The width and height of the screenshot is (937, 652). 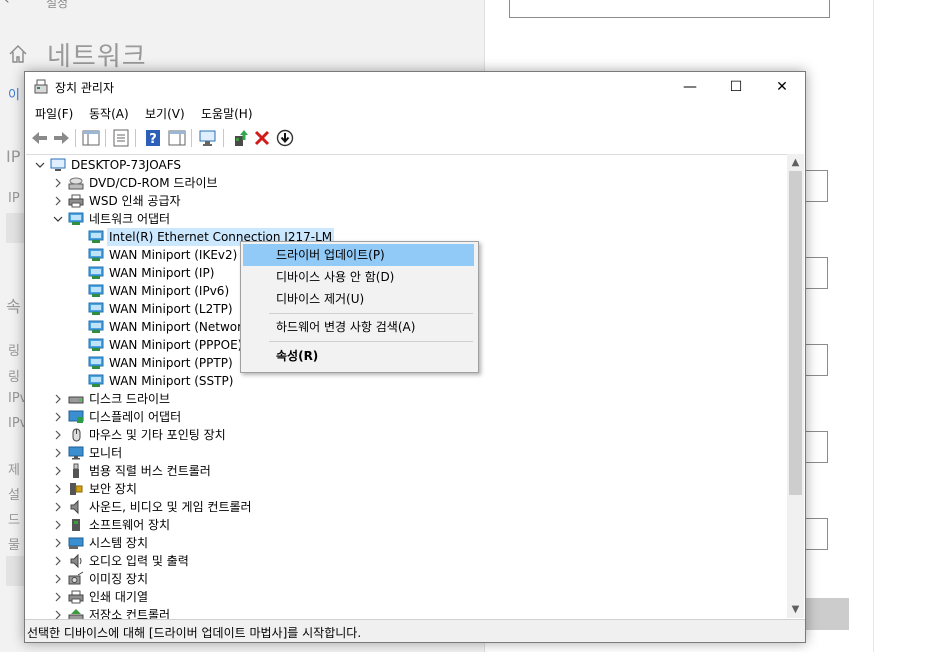 I want to click on tree-item-label: WAN Miniport (IP), so click(x=162, y=273).